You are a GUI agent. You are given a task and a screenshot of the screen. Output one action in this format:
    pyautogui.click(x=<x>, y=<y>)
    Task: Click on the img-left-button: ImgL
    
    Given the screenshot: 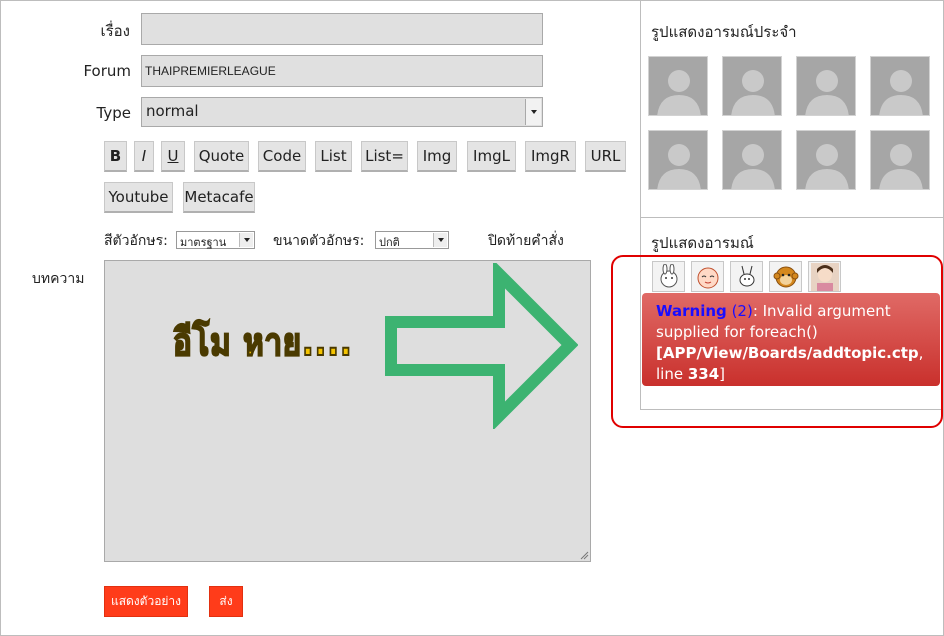 What is the action you would take?
    pyautogui.click(x=491, y=156)
    